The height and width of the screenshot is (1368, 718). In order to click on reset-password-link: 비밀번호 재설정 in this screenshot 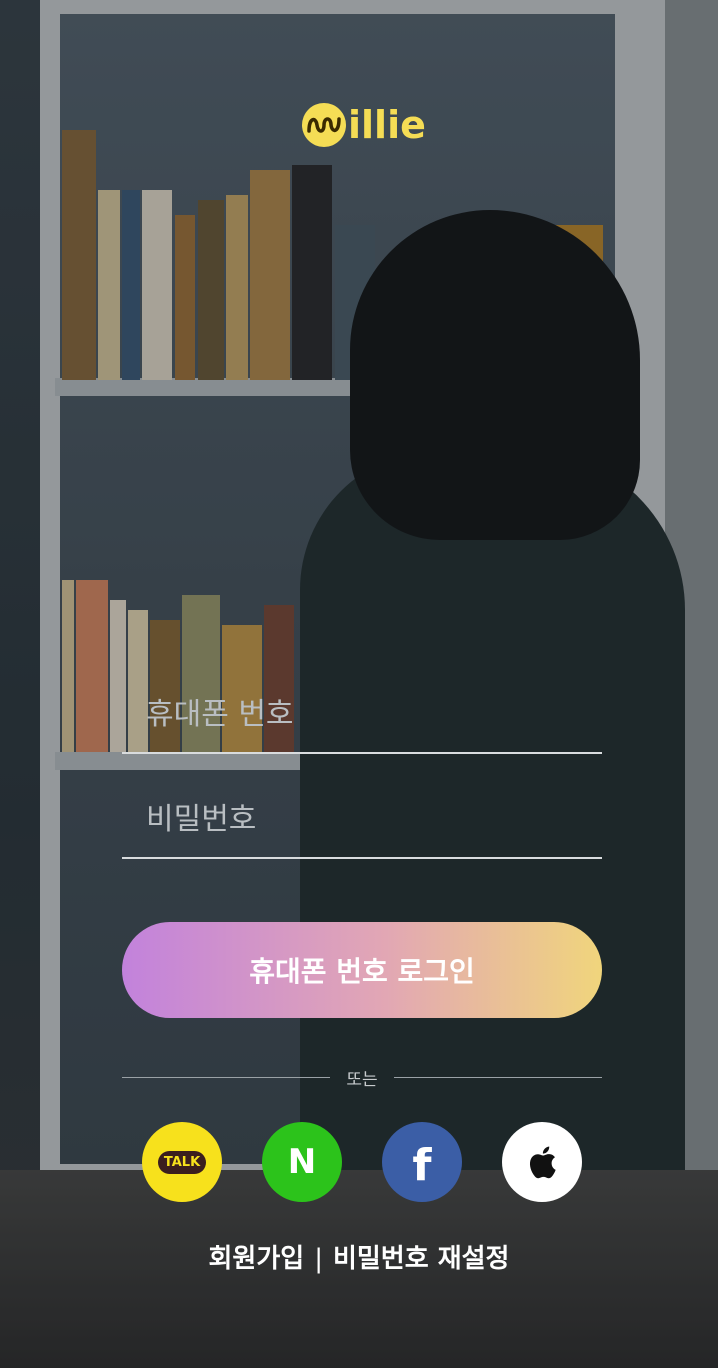, I will do `click(421, 1259)`.